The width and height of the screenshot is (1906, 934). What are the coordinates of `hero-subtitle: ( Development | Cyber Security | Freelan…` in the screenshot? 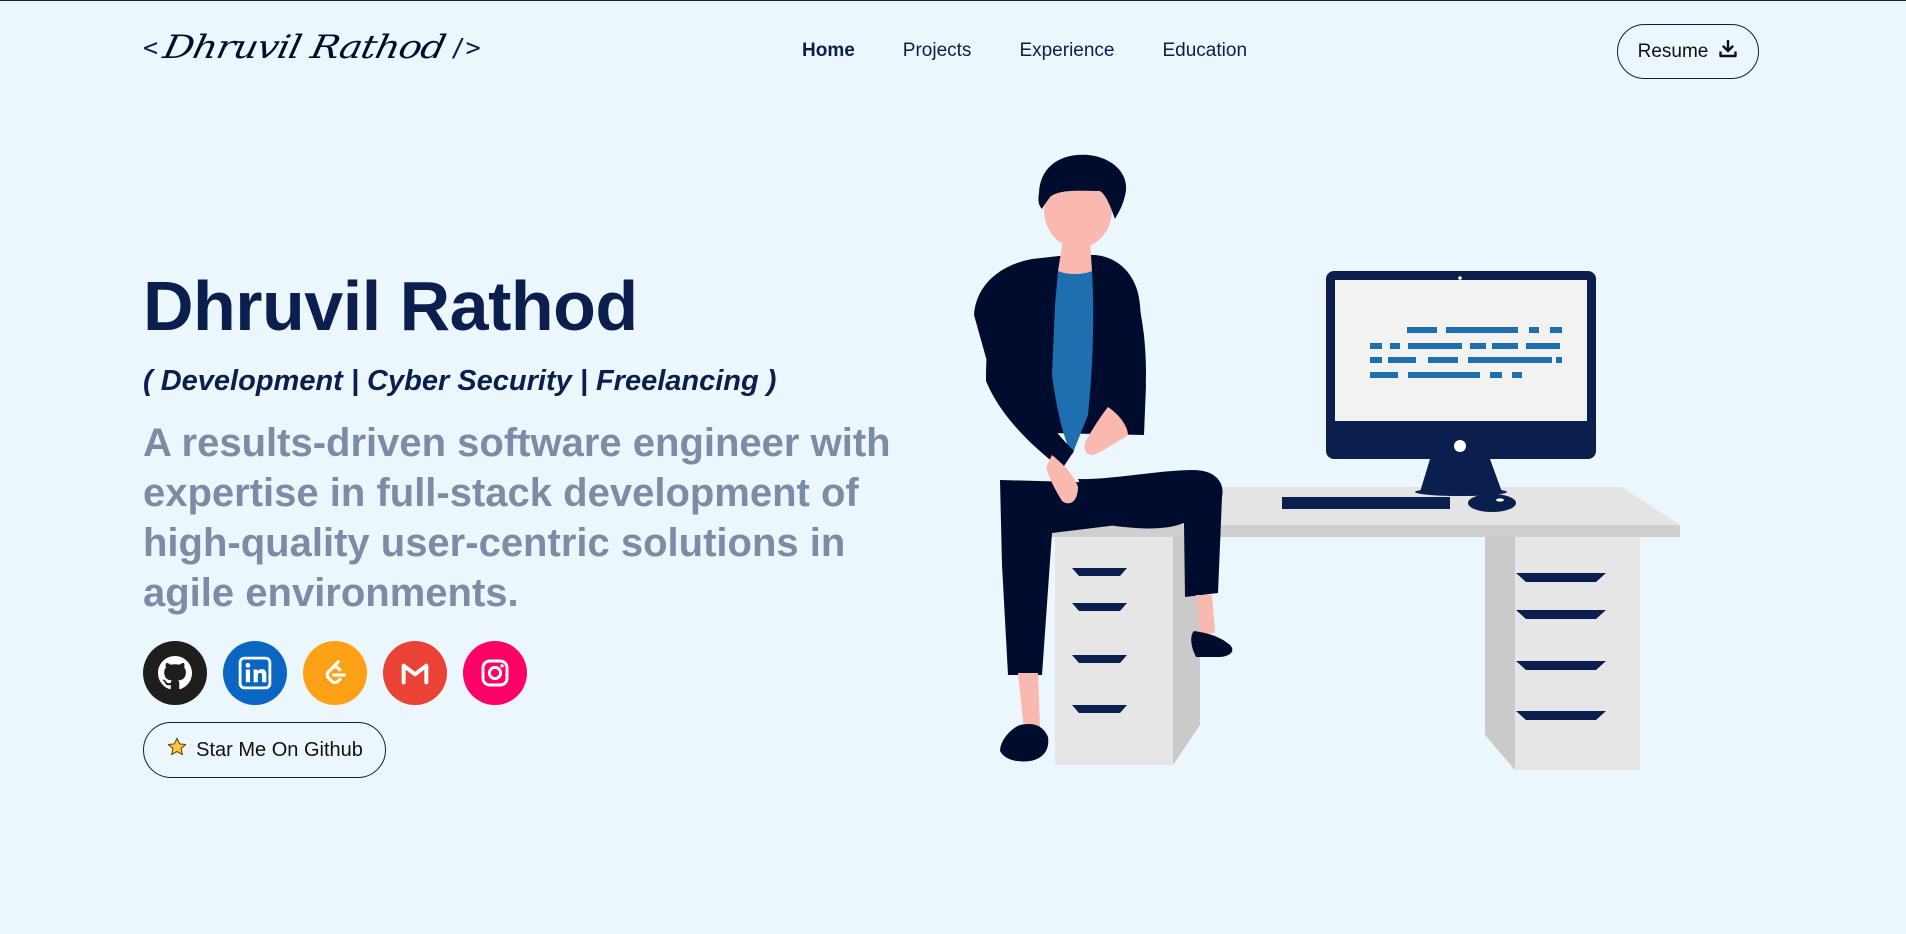 It's located at (460, 381).